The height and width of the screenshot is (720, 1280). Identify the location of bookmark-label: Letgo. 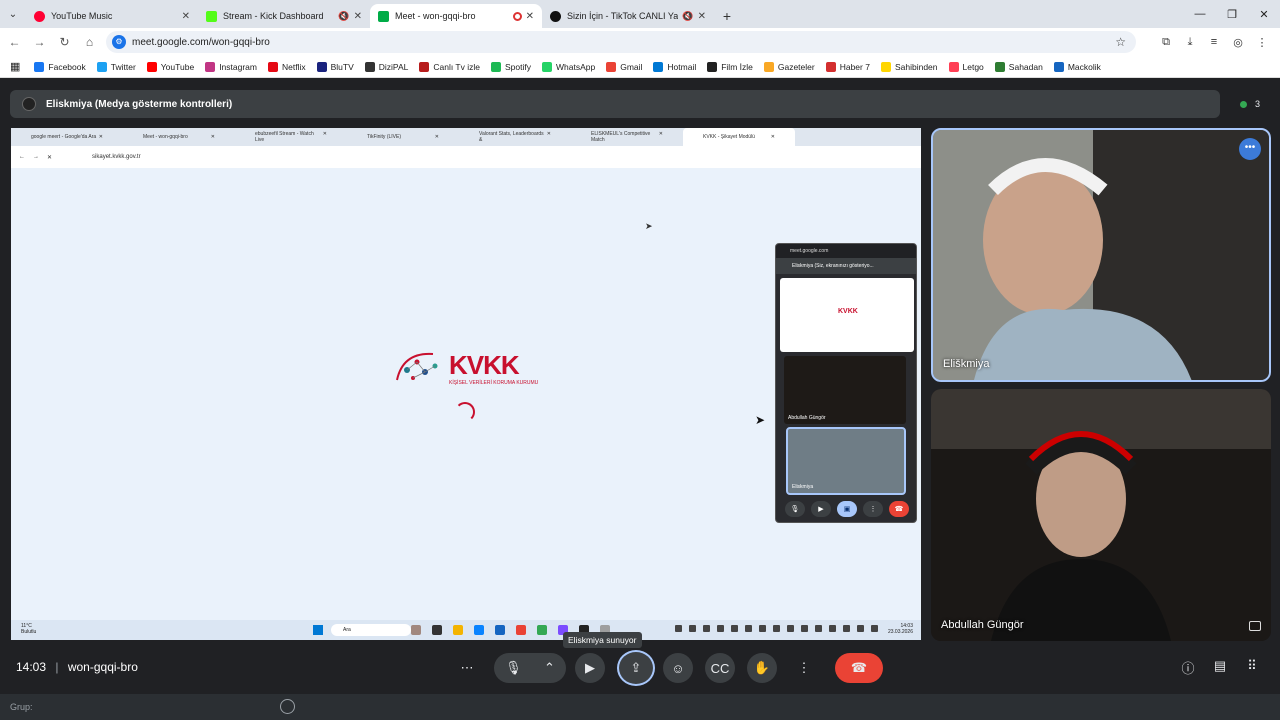
(973, 66).